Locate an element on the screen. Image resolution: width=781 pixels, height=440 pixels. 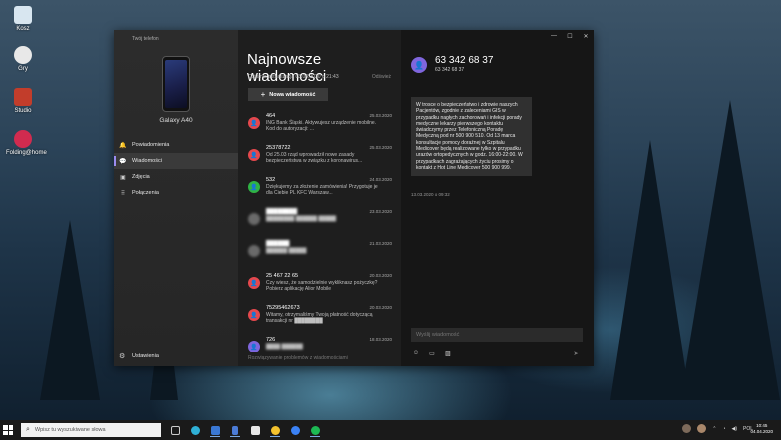
close-icon: ✕ is located at coordinates (586, 36).